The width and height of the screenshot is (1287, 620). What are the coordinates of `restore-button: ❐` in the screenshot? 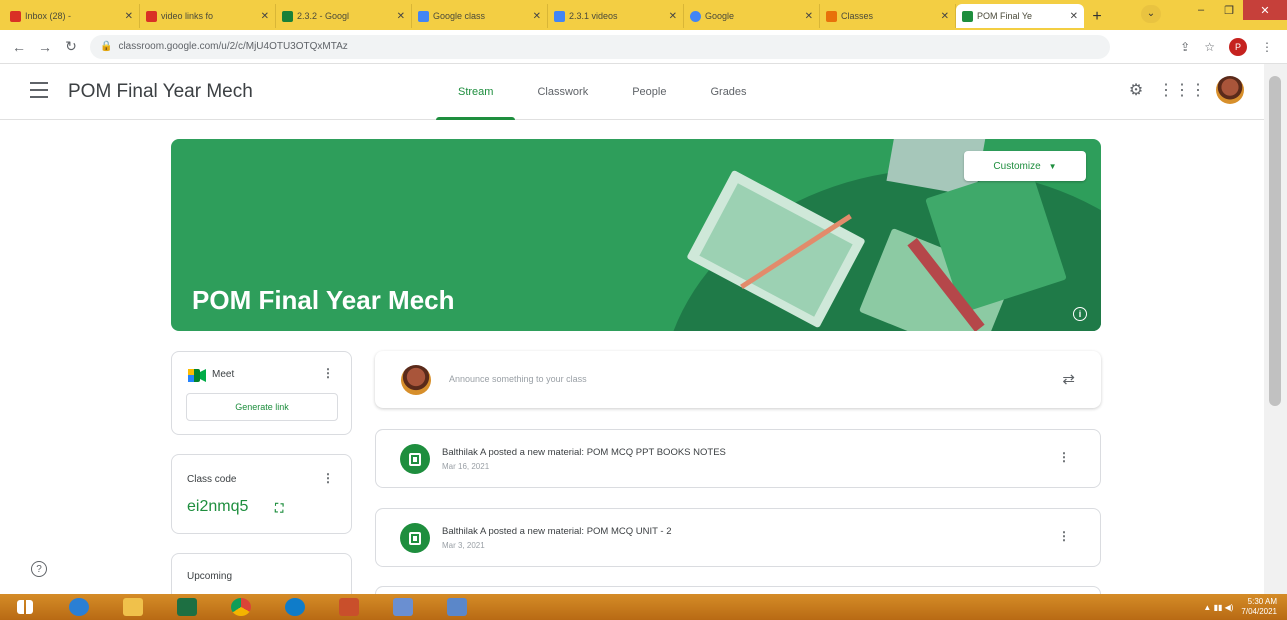 It's located at (1229, 10).